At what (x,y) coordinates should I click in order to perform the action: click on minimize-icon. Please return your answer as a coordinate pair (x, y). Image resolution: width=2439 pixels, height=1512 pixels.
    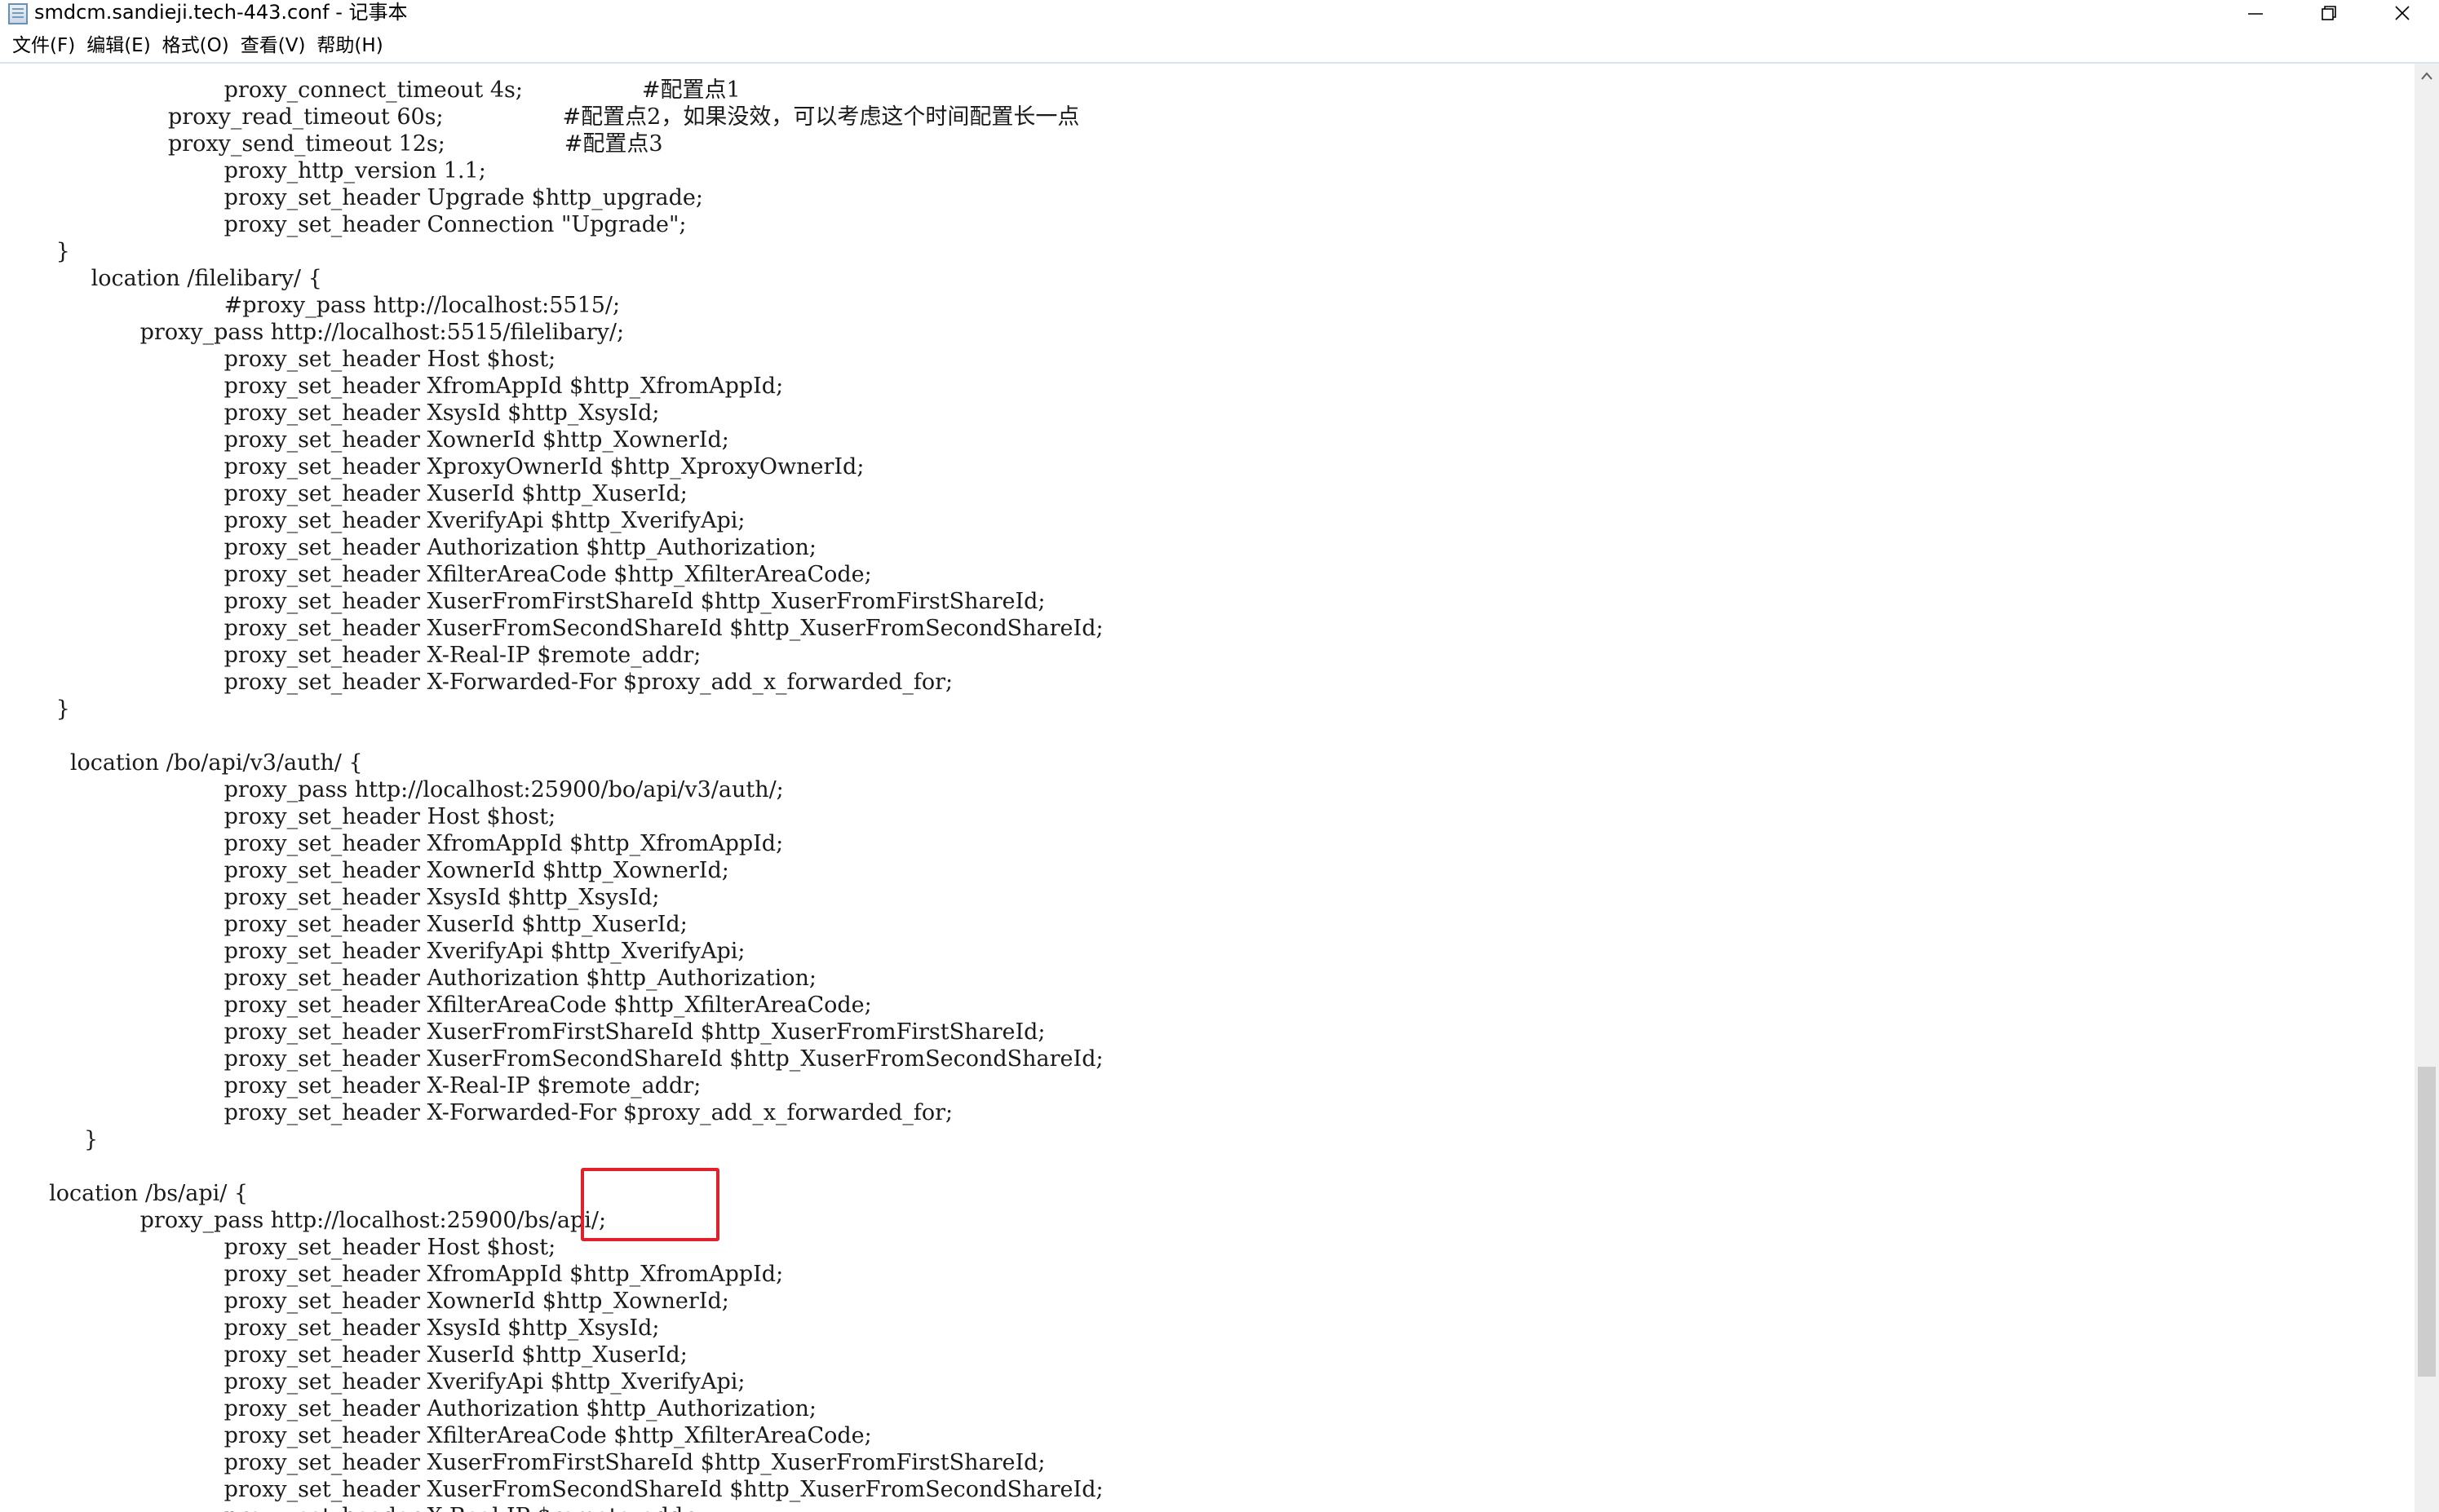
    Looking at the image, I should click on (2255, 14).